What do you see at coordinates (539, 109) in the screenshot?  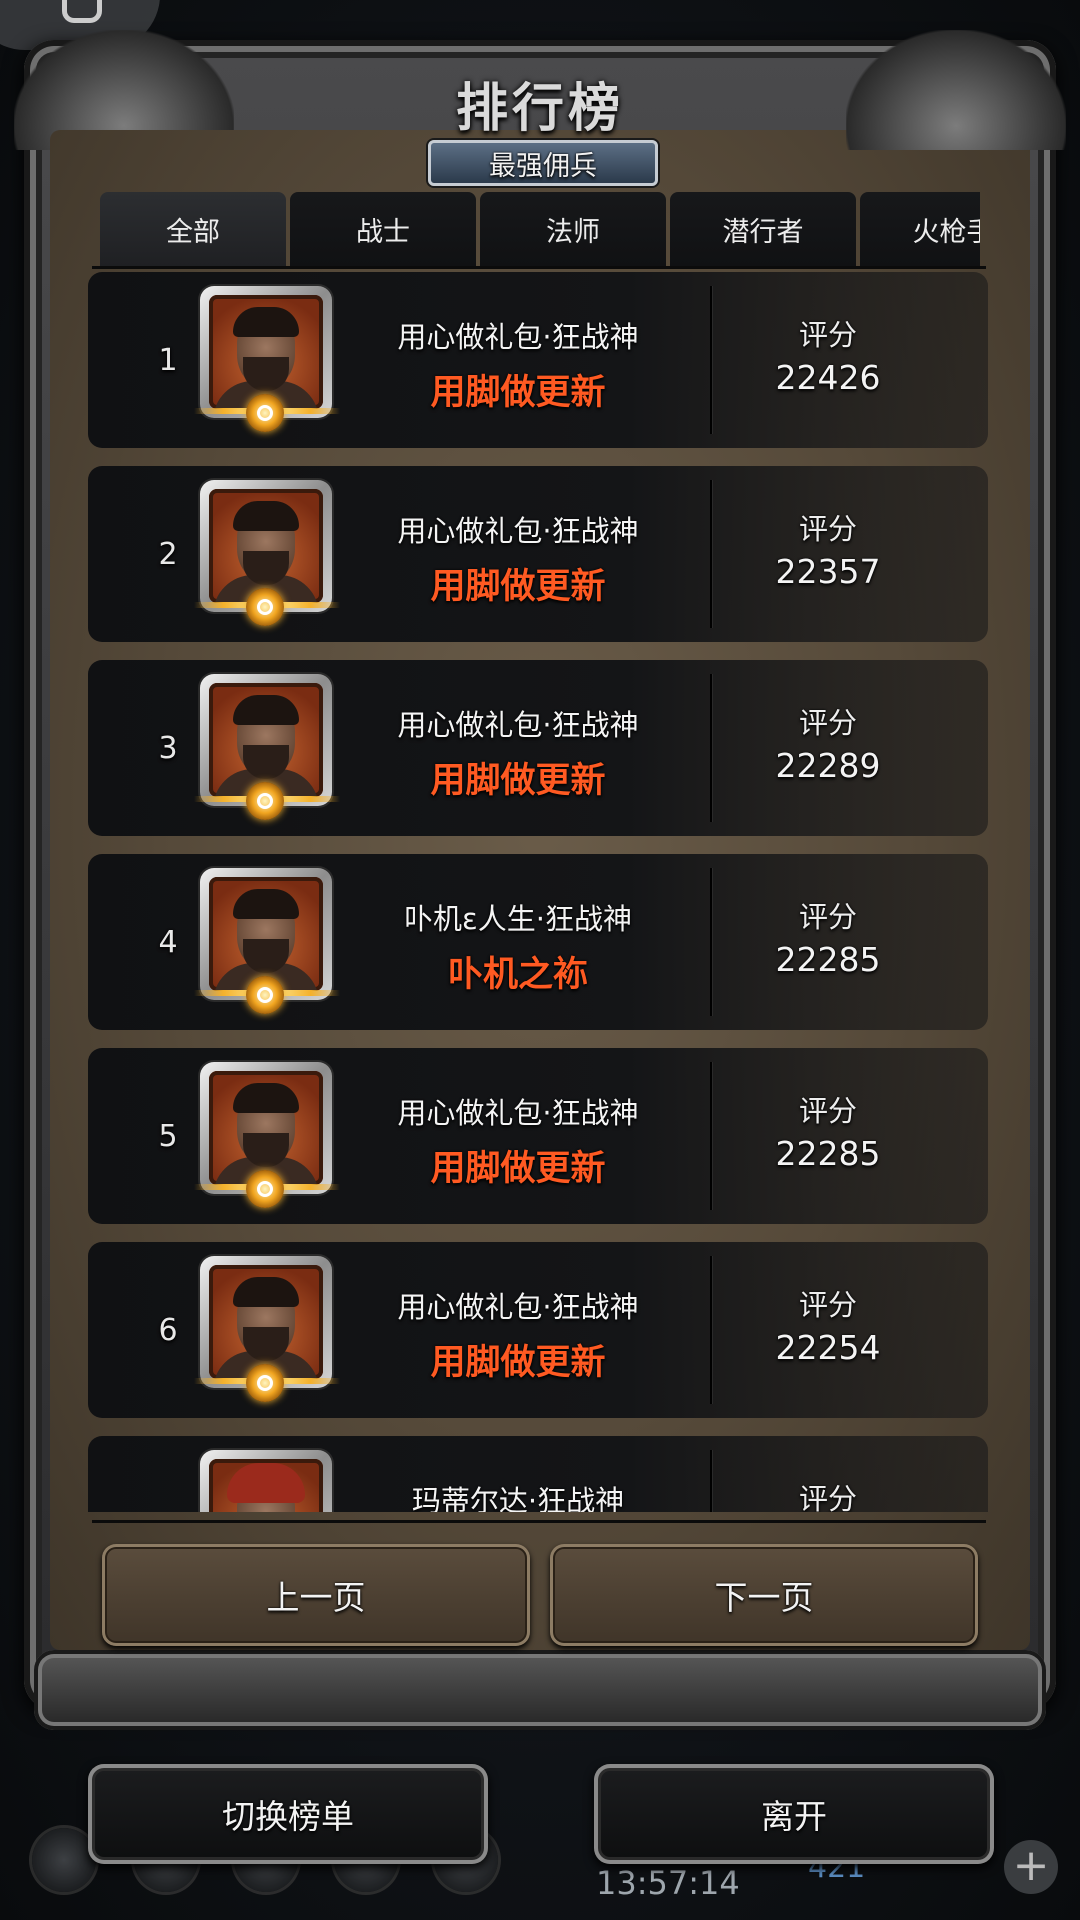 I see `page-title: 排行榜` at bounding box center [539, 109].